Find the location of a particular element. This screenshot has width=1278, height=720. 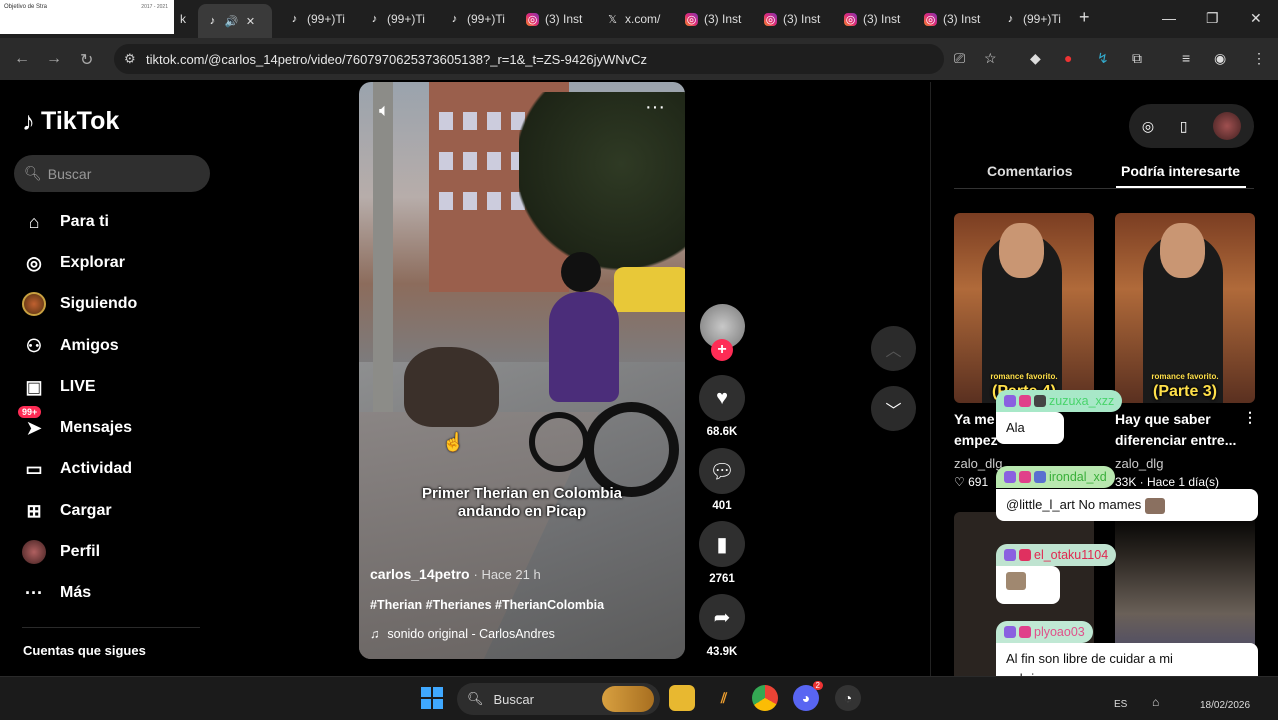

nav-mensajes: ➤ 99+ Mensajes is located at coordinates (75, 423).